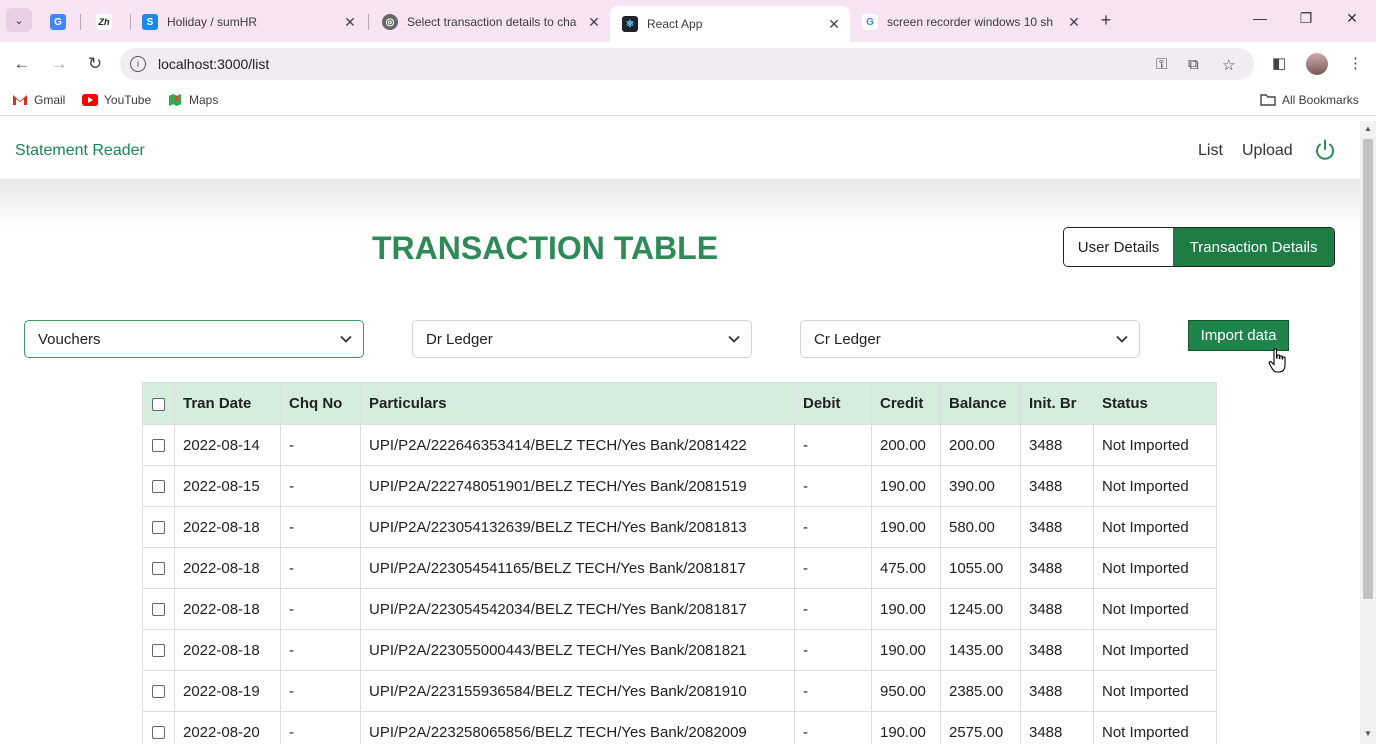 The image size is (1376, 744). I want to click on tab-title: screen recorder windows 10 sh, so click(970, 22).